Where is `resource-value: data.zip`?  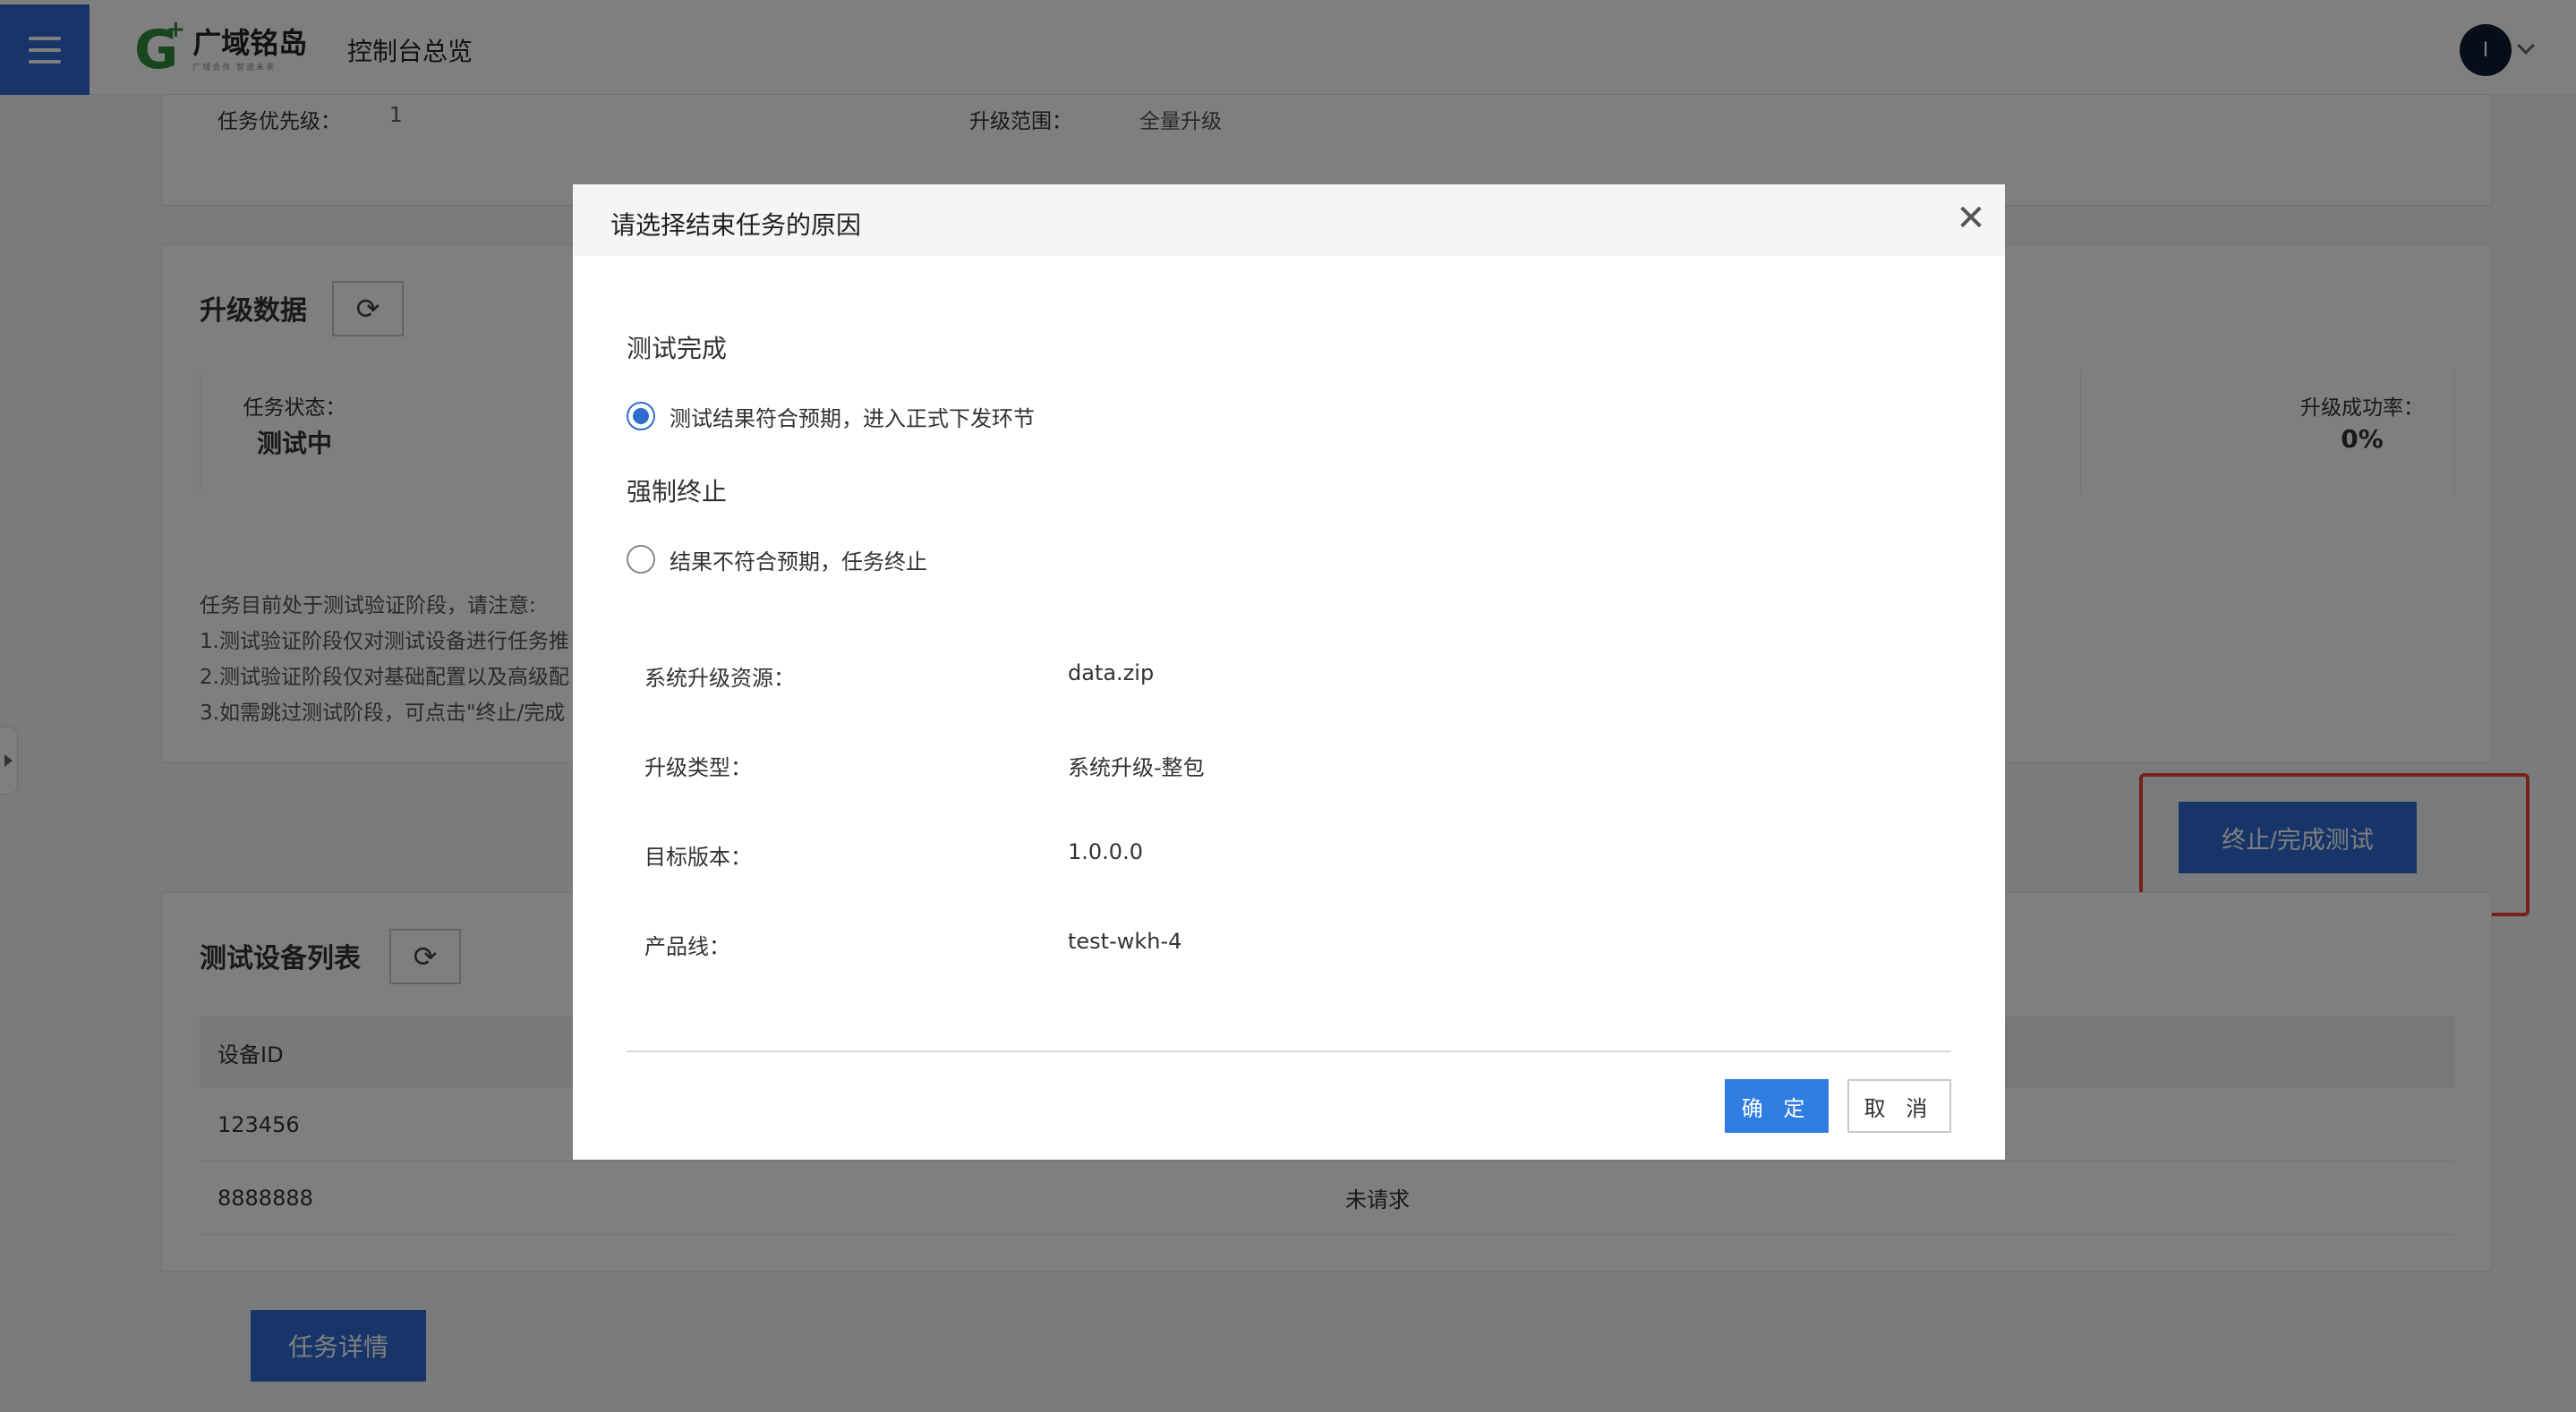 resource-value: data.zip is located at coordinates (1111, 672).